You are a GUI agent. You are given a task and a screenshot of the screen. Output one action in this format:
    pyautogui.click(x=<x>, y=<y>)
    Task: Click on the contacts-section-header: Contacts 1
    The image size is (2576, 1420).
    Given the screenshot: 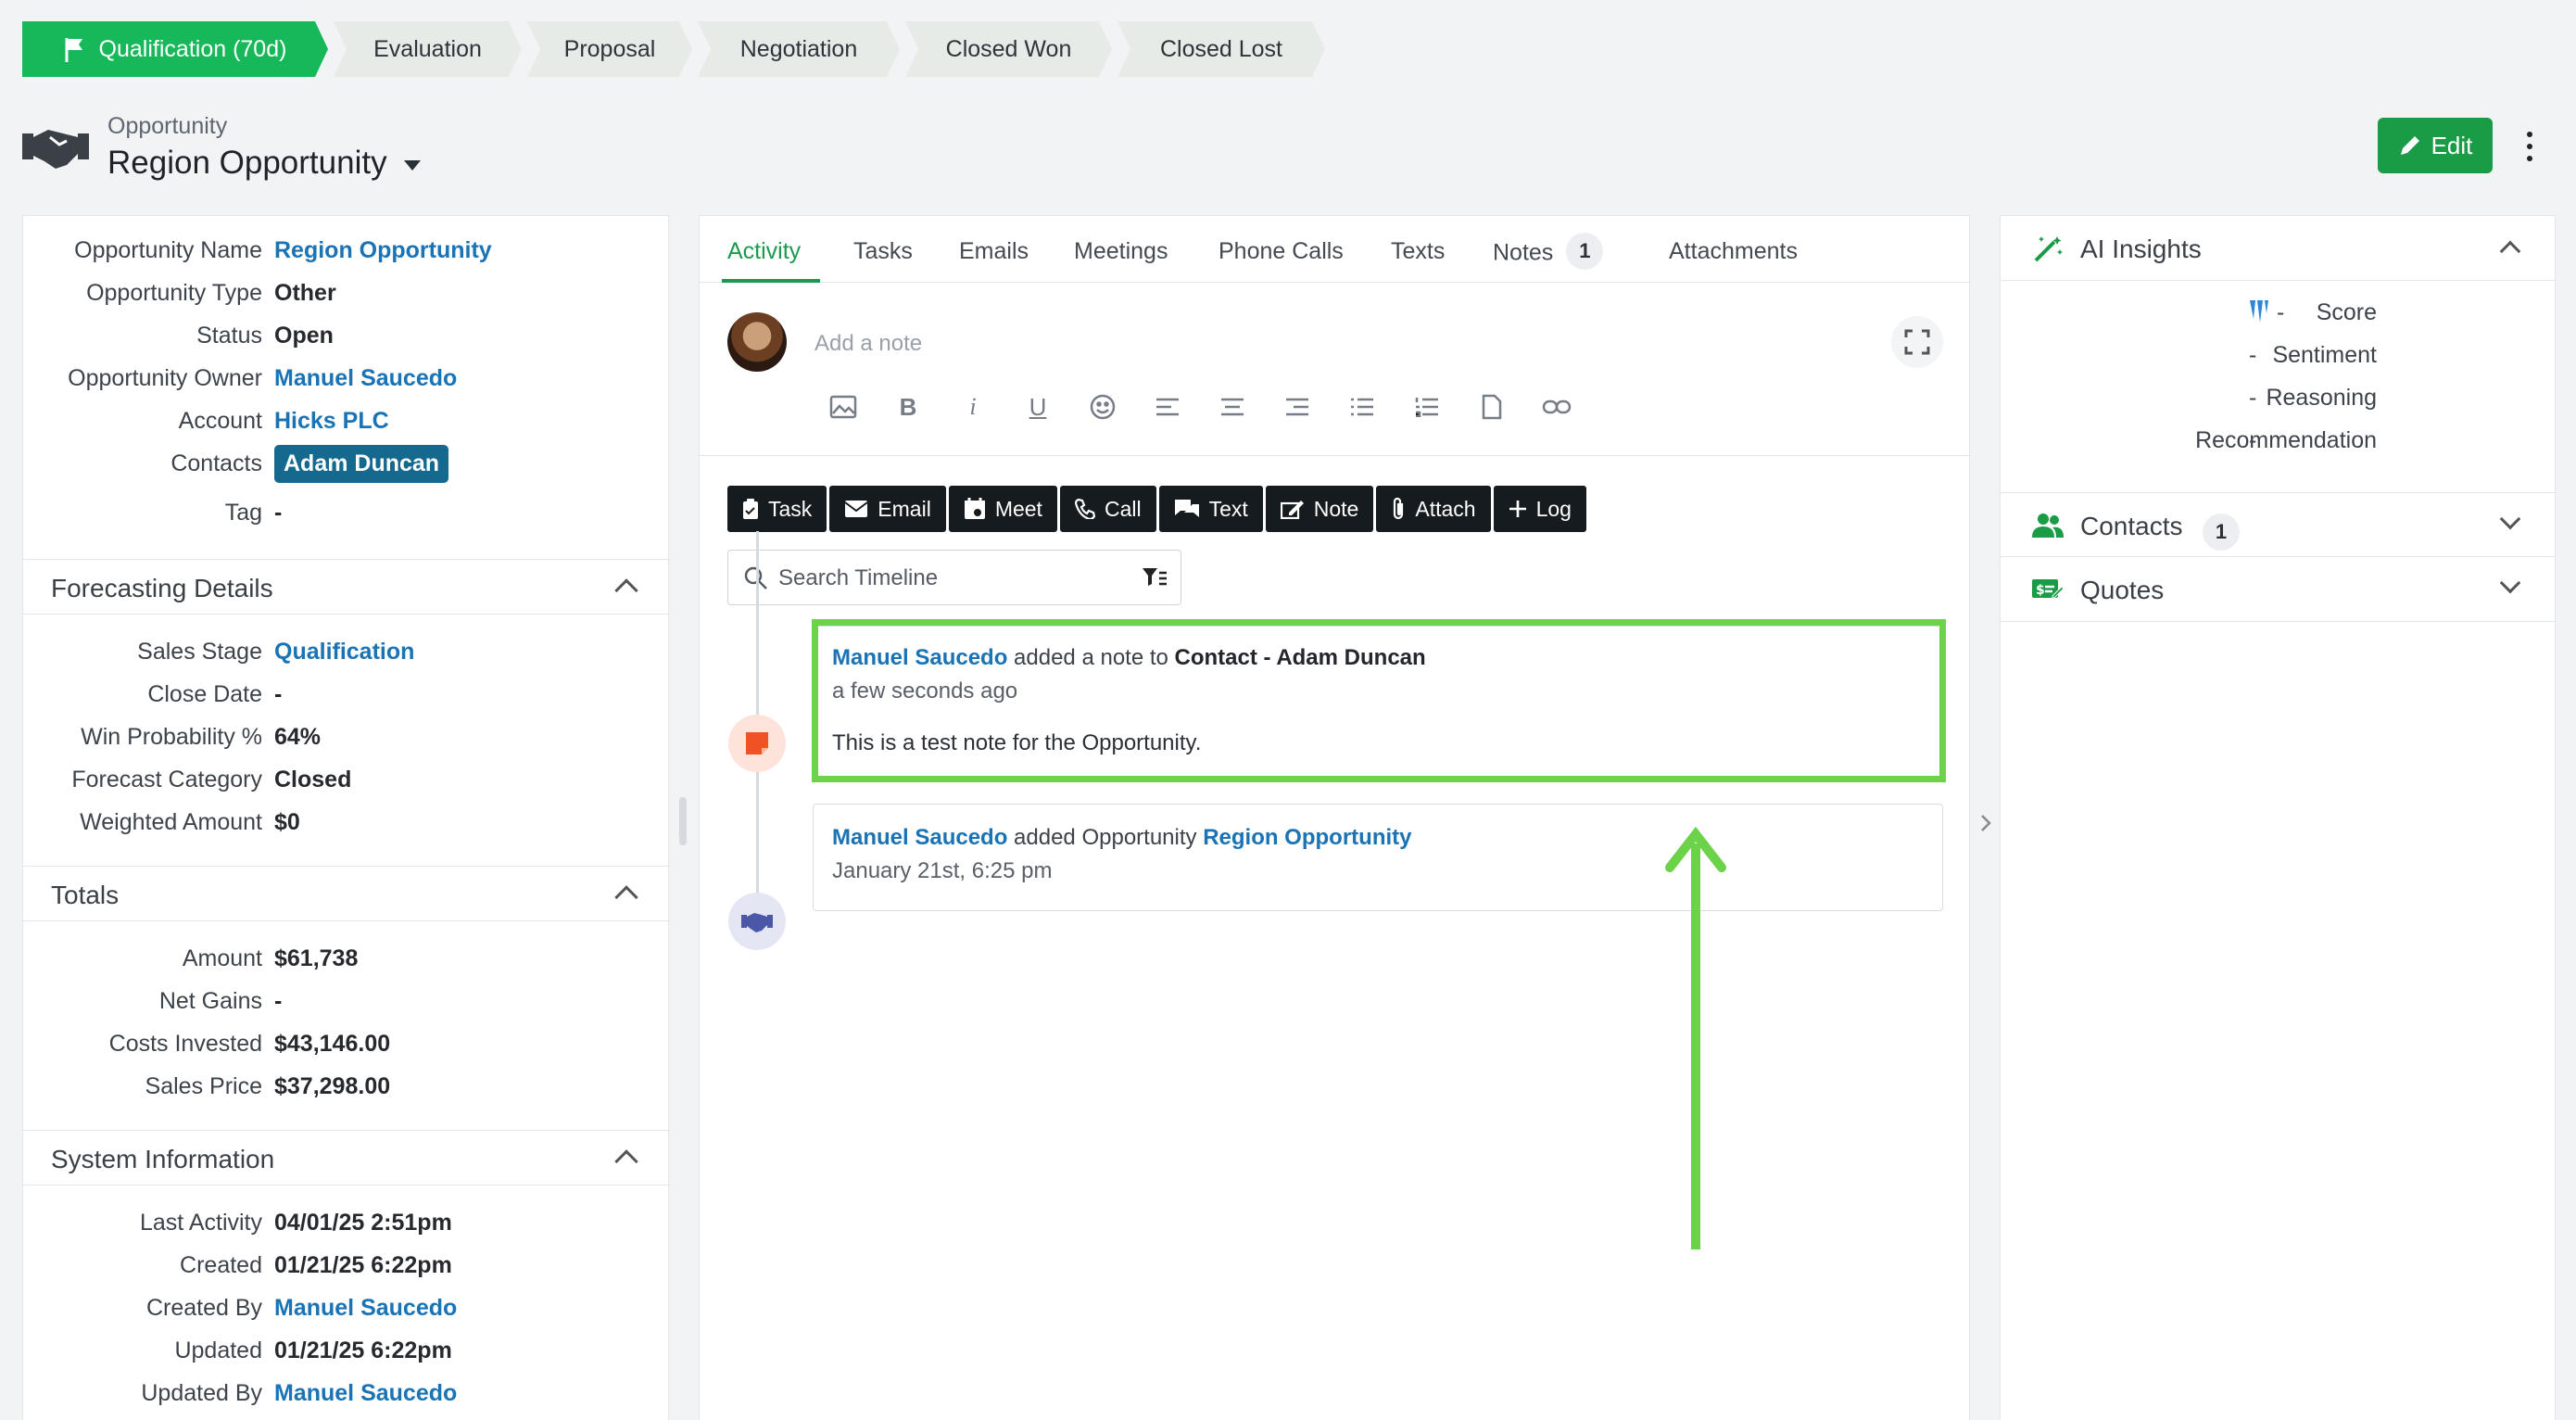 What is the action you would take?
    pyautogui.click(x=2279, y=524)
    